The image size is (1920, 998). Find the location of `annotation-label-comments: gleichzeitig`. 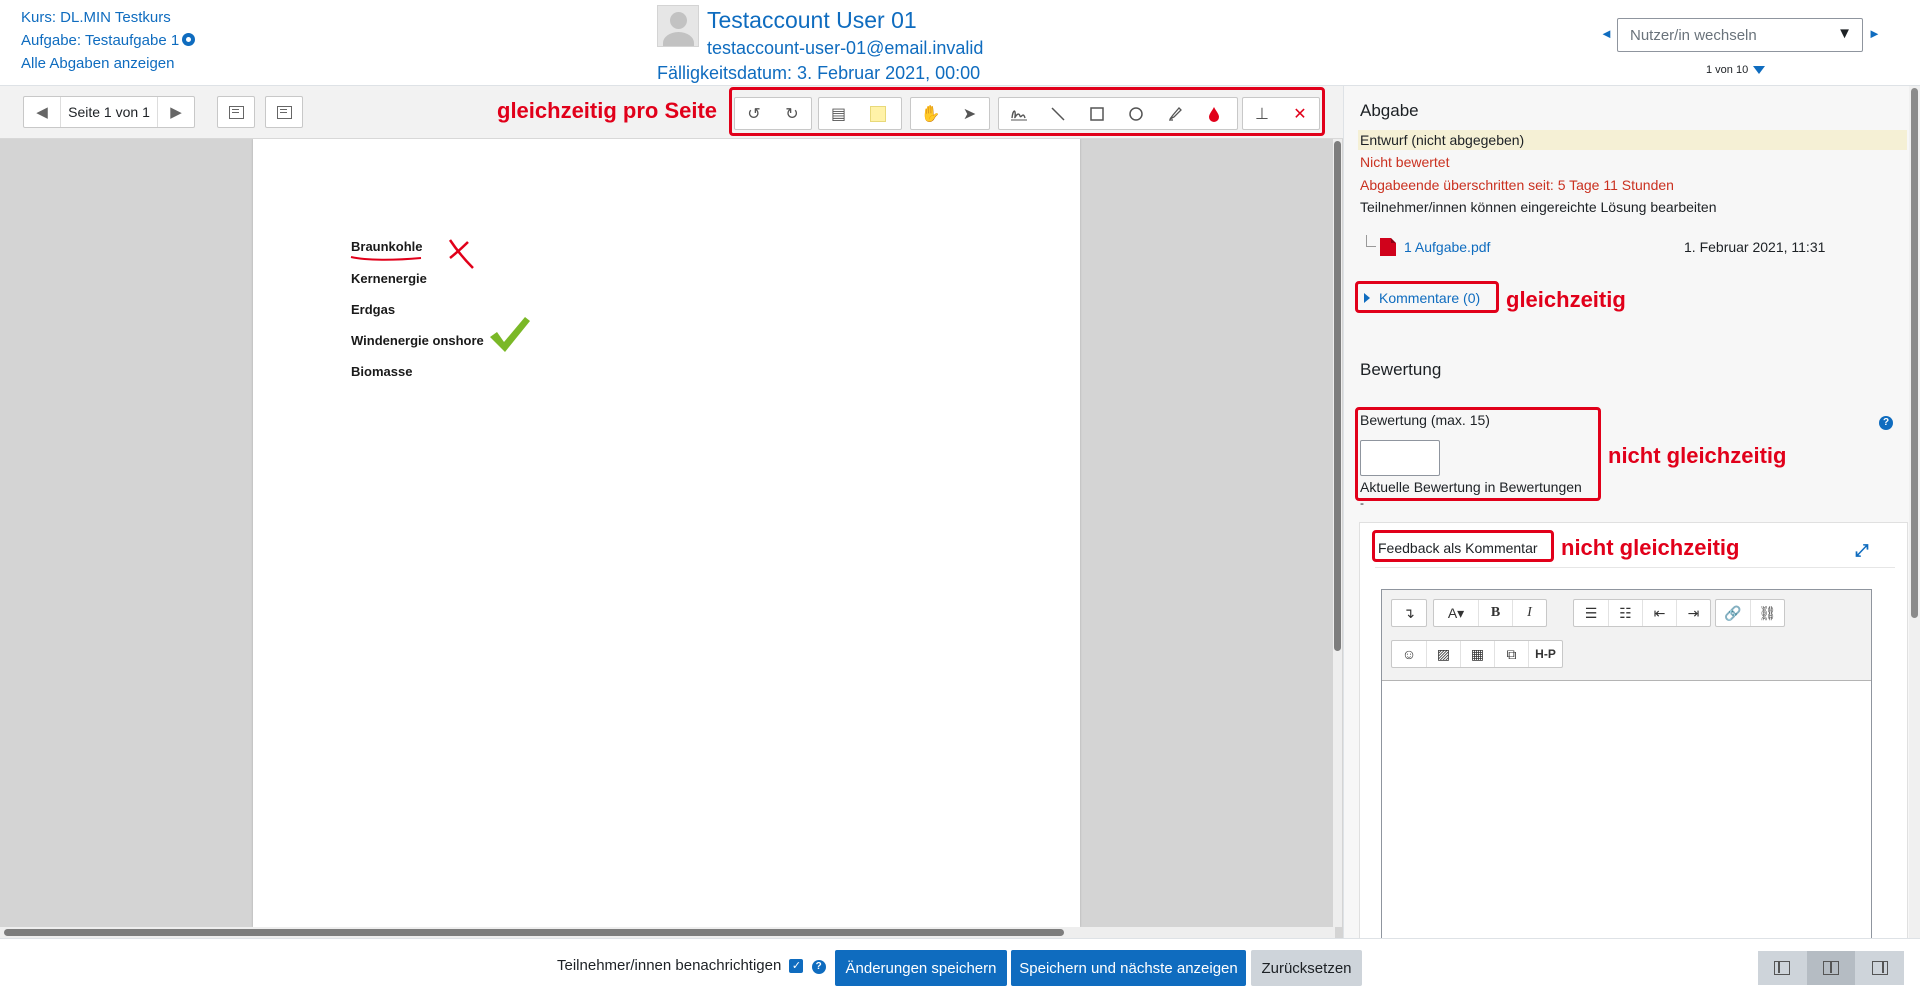

annotation-label-comments: gleichzeitig is located at coordinates (1566, 299).